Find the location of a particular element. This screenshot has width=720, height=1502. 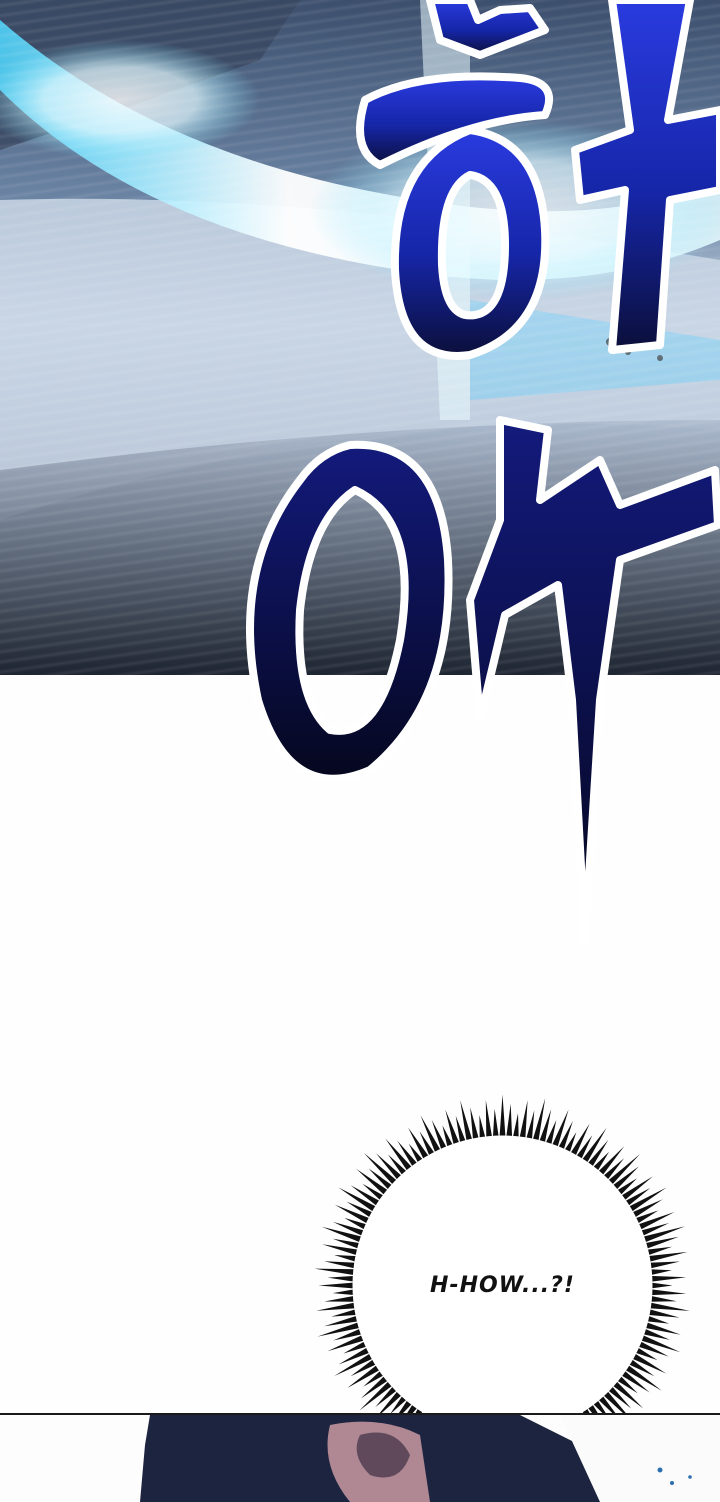

character-figure is located at coordinates (430, 1458).